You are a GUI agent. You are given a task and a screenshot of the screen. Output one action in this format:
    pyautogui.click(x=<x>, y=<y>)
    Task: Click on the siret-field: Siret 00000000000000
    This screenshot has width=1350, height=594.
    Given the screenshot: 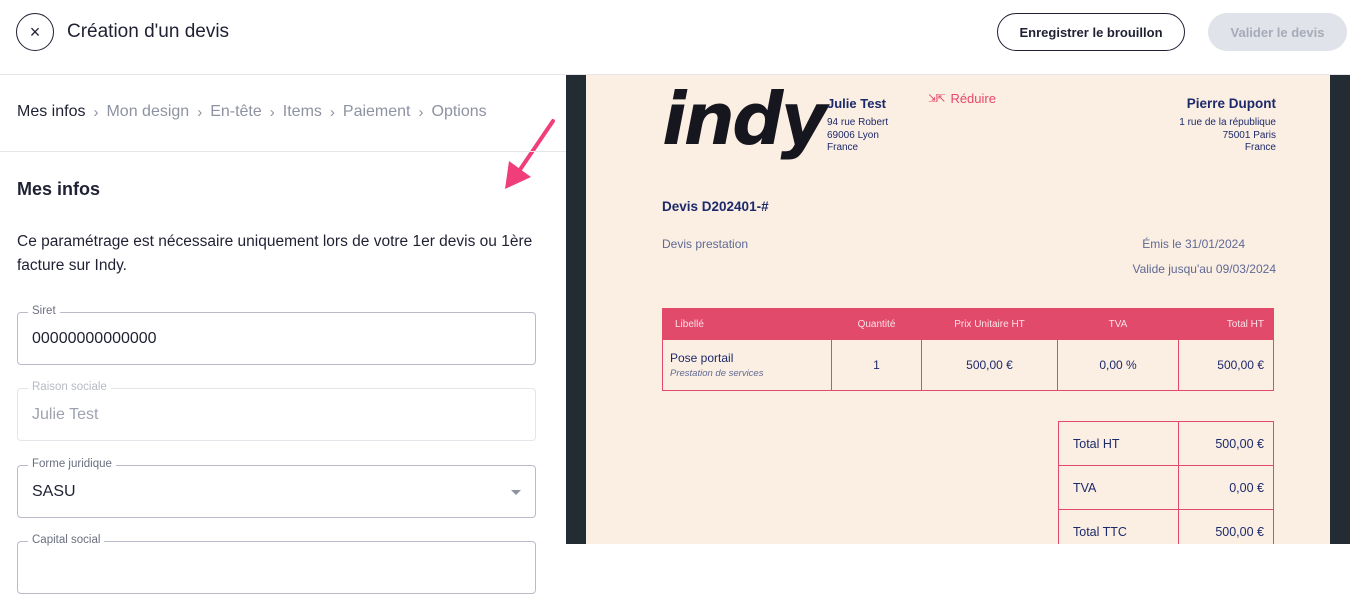 What is the action you would take?
    pyautogui.click(x=276, y=335)
    